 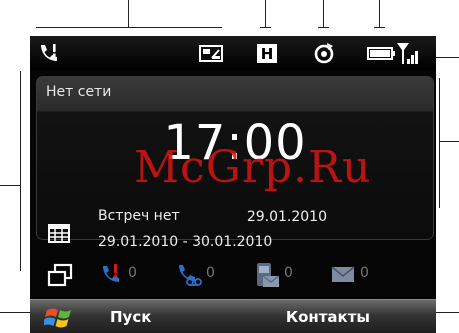 What do you see at coordinates (233, 316) in the screenshot?
I see `softkey-bar: Пуск Контакты` at bounding box center [233, 316].